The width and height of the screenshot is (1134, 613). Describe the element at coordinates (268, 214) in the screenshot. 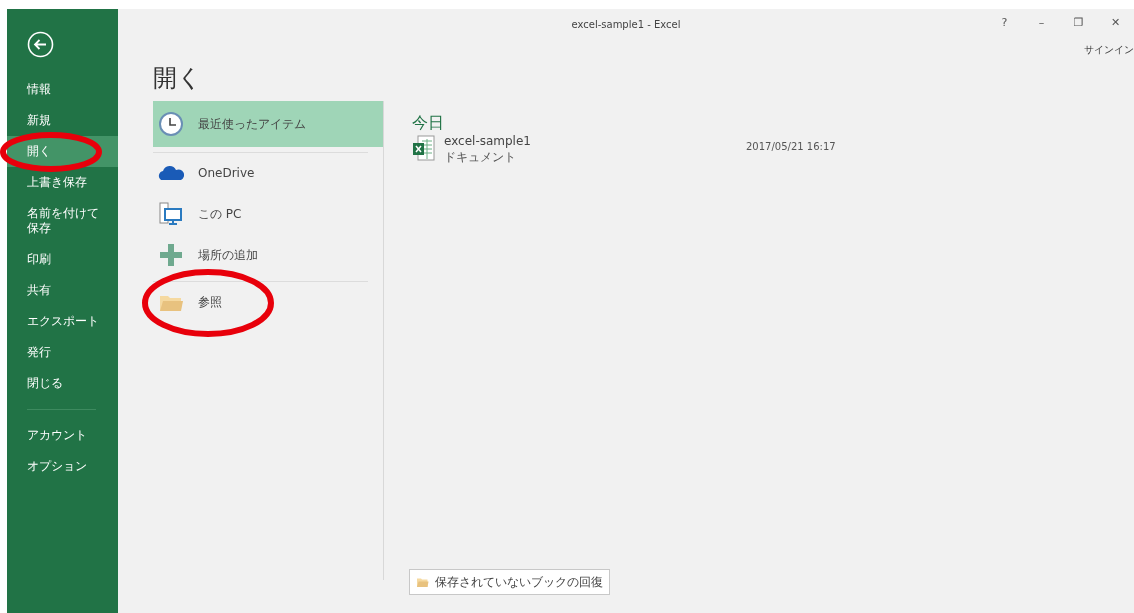

I see `place-item: この PC` at that location.